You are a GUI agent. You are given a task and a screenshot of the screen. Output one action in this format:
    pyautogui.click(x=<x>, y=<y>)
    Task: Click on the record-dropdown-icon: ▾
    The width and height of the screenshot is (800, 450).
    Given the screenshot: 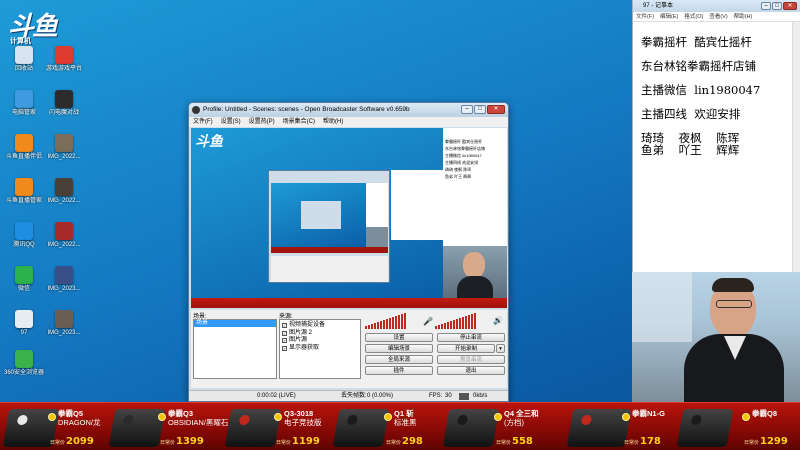 What is the action you would take?
    pyautogui.click(x=500, y=348)
    